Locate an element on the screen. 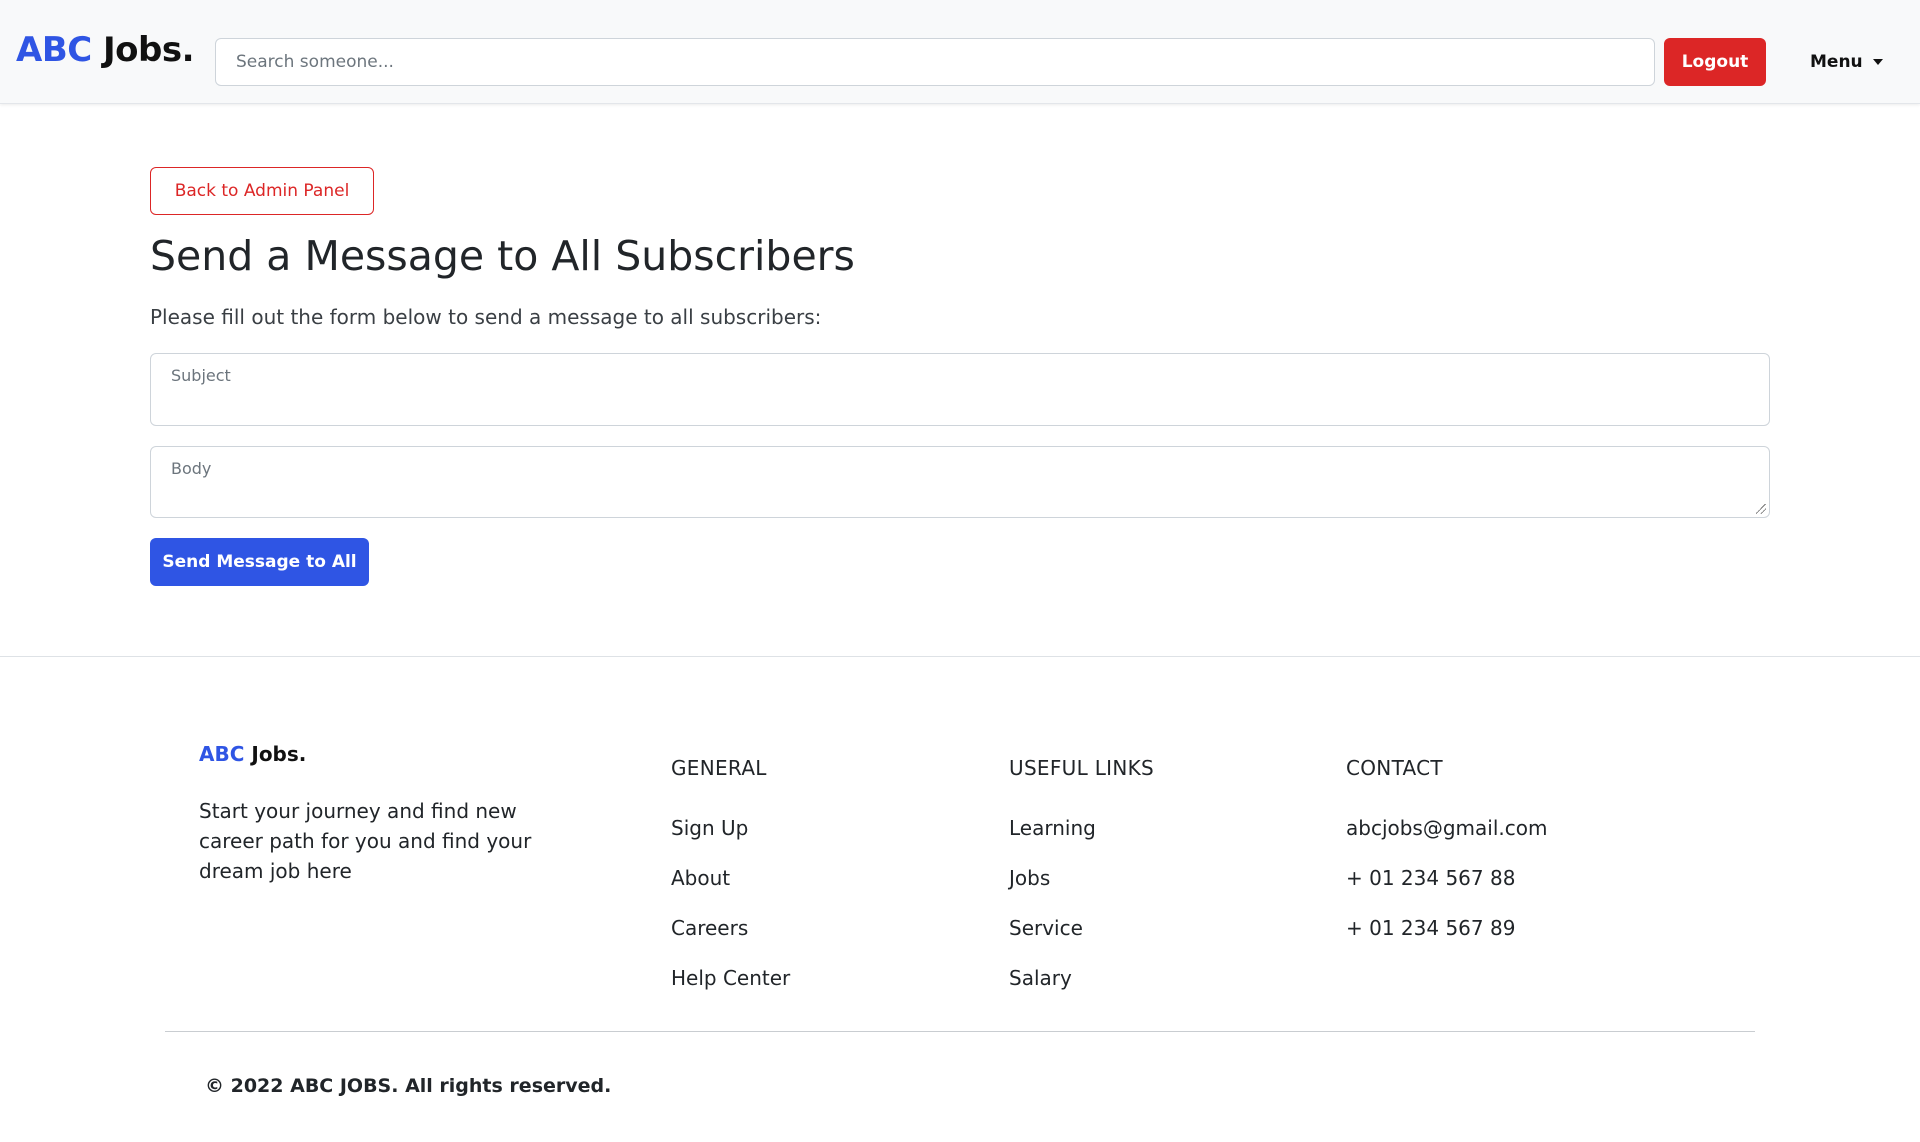 The height and width of the screenshot is (1142, 1920). footer-brand-abc: ABC is located at coordinates (222, 754).